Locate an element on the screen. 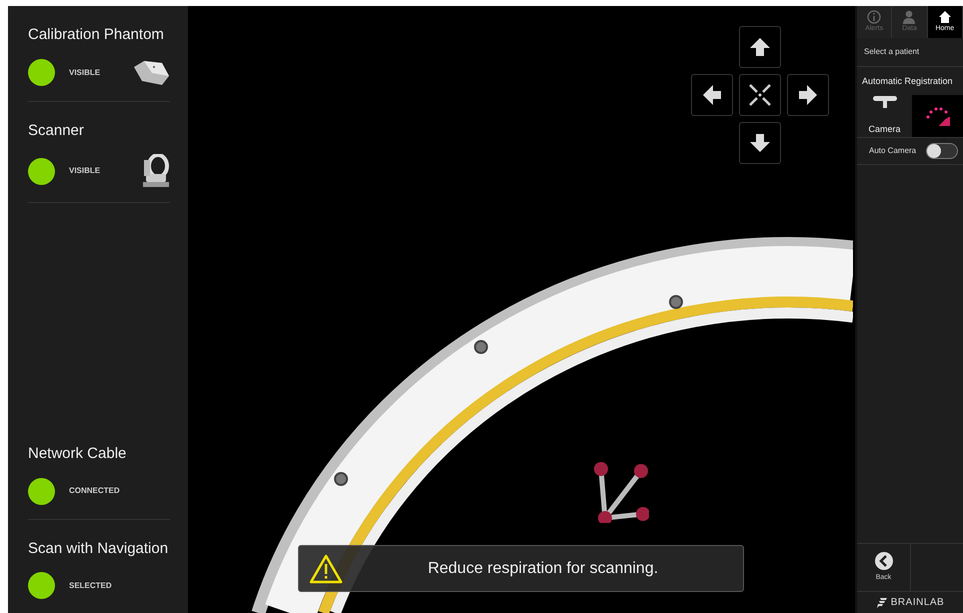 This screenshot has width=963, height=613. device-title: Scanner is located at coordinates (56, 130).